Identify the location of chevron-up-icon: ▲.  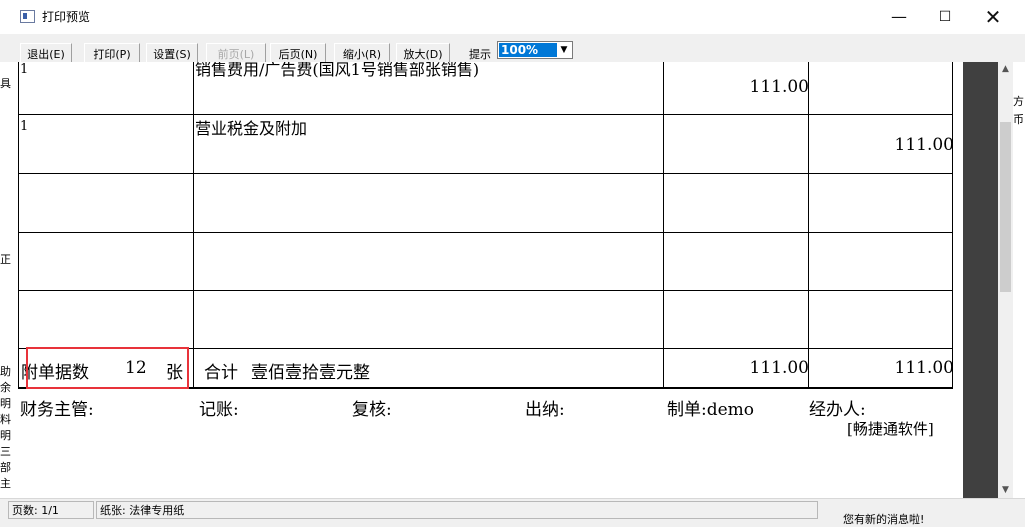
(1005, 69).